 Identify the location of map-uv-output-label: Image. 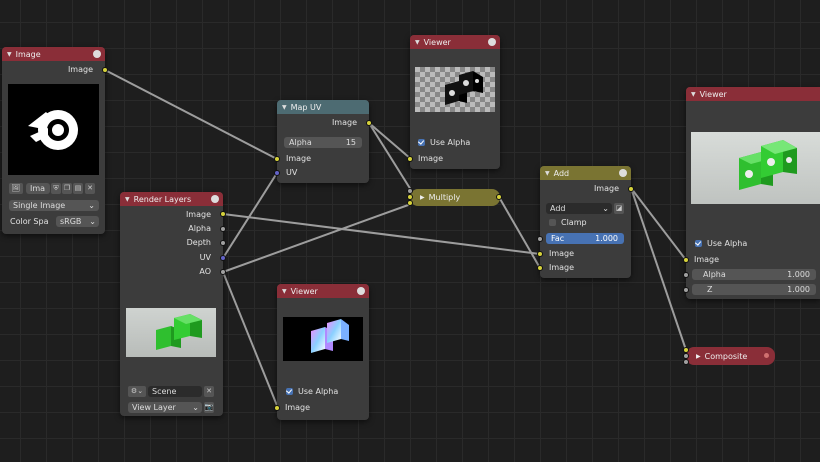
(344, 122).